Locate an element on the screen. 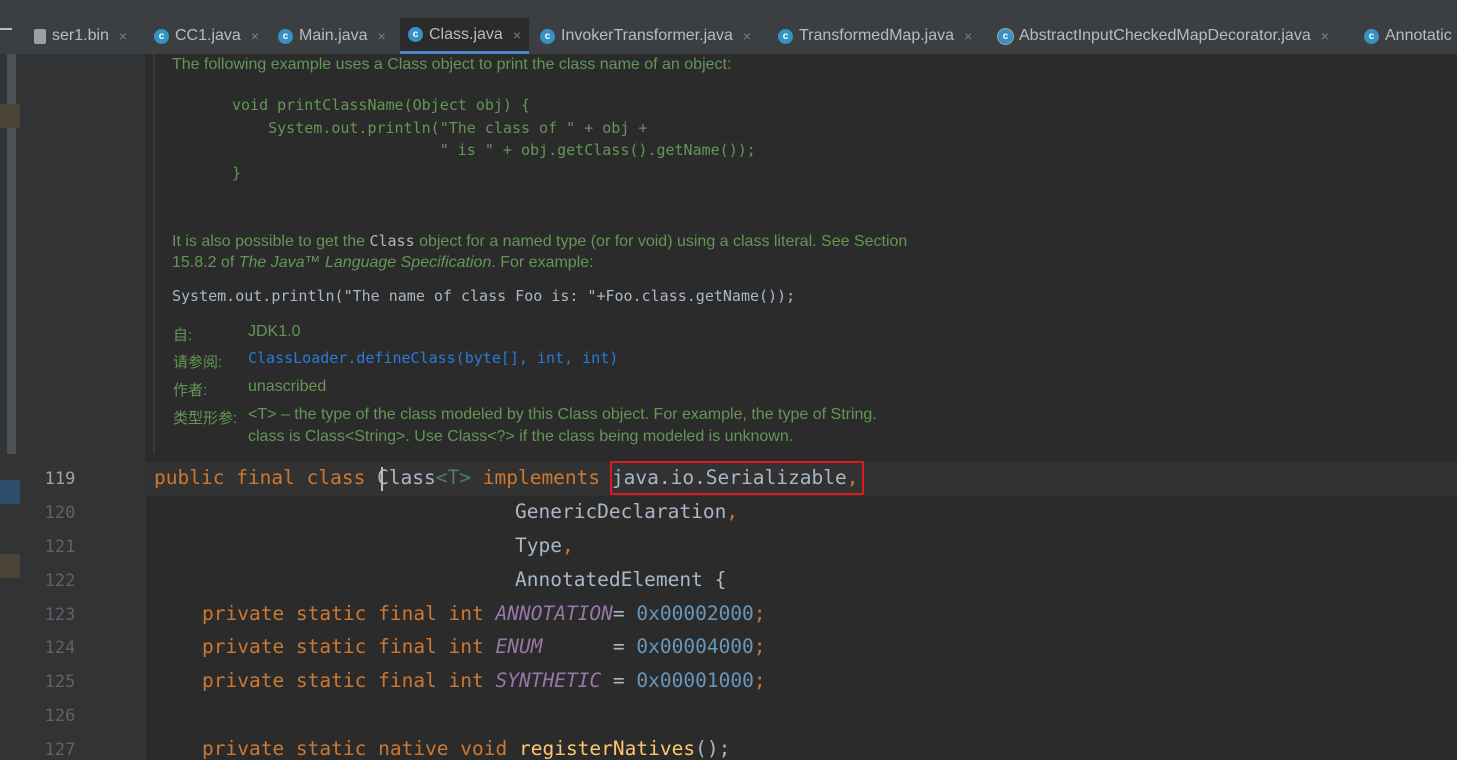  tab-main-java: c Main.java × is located at coordinates (332, 36).